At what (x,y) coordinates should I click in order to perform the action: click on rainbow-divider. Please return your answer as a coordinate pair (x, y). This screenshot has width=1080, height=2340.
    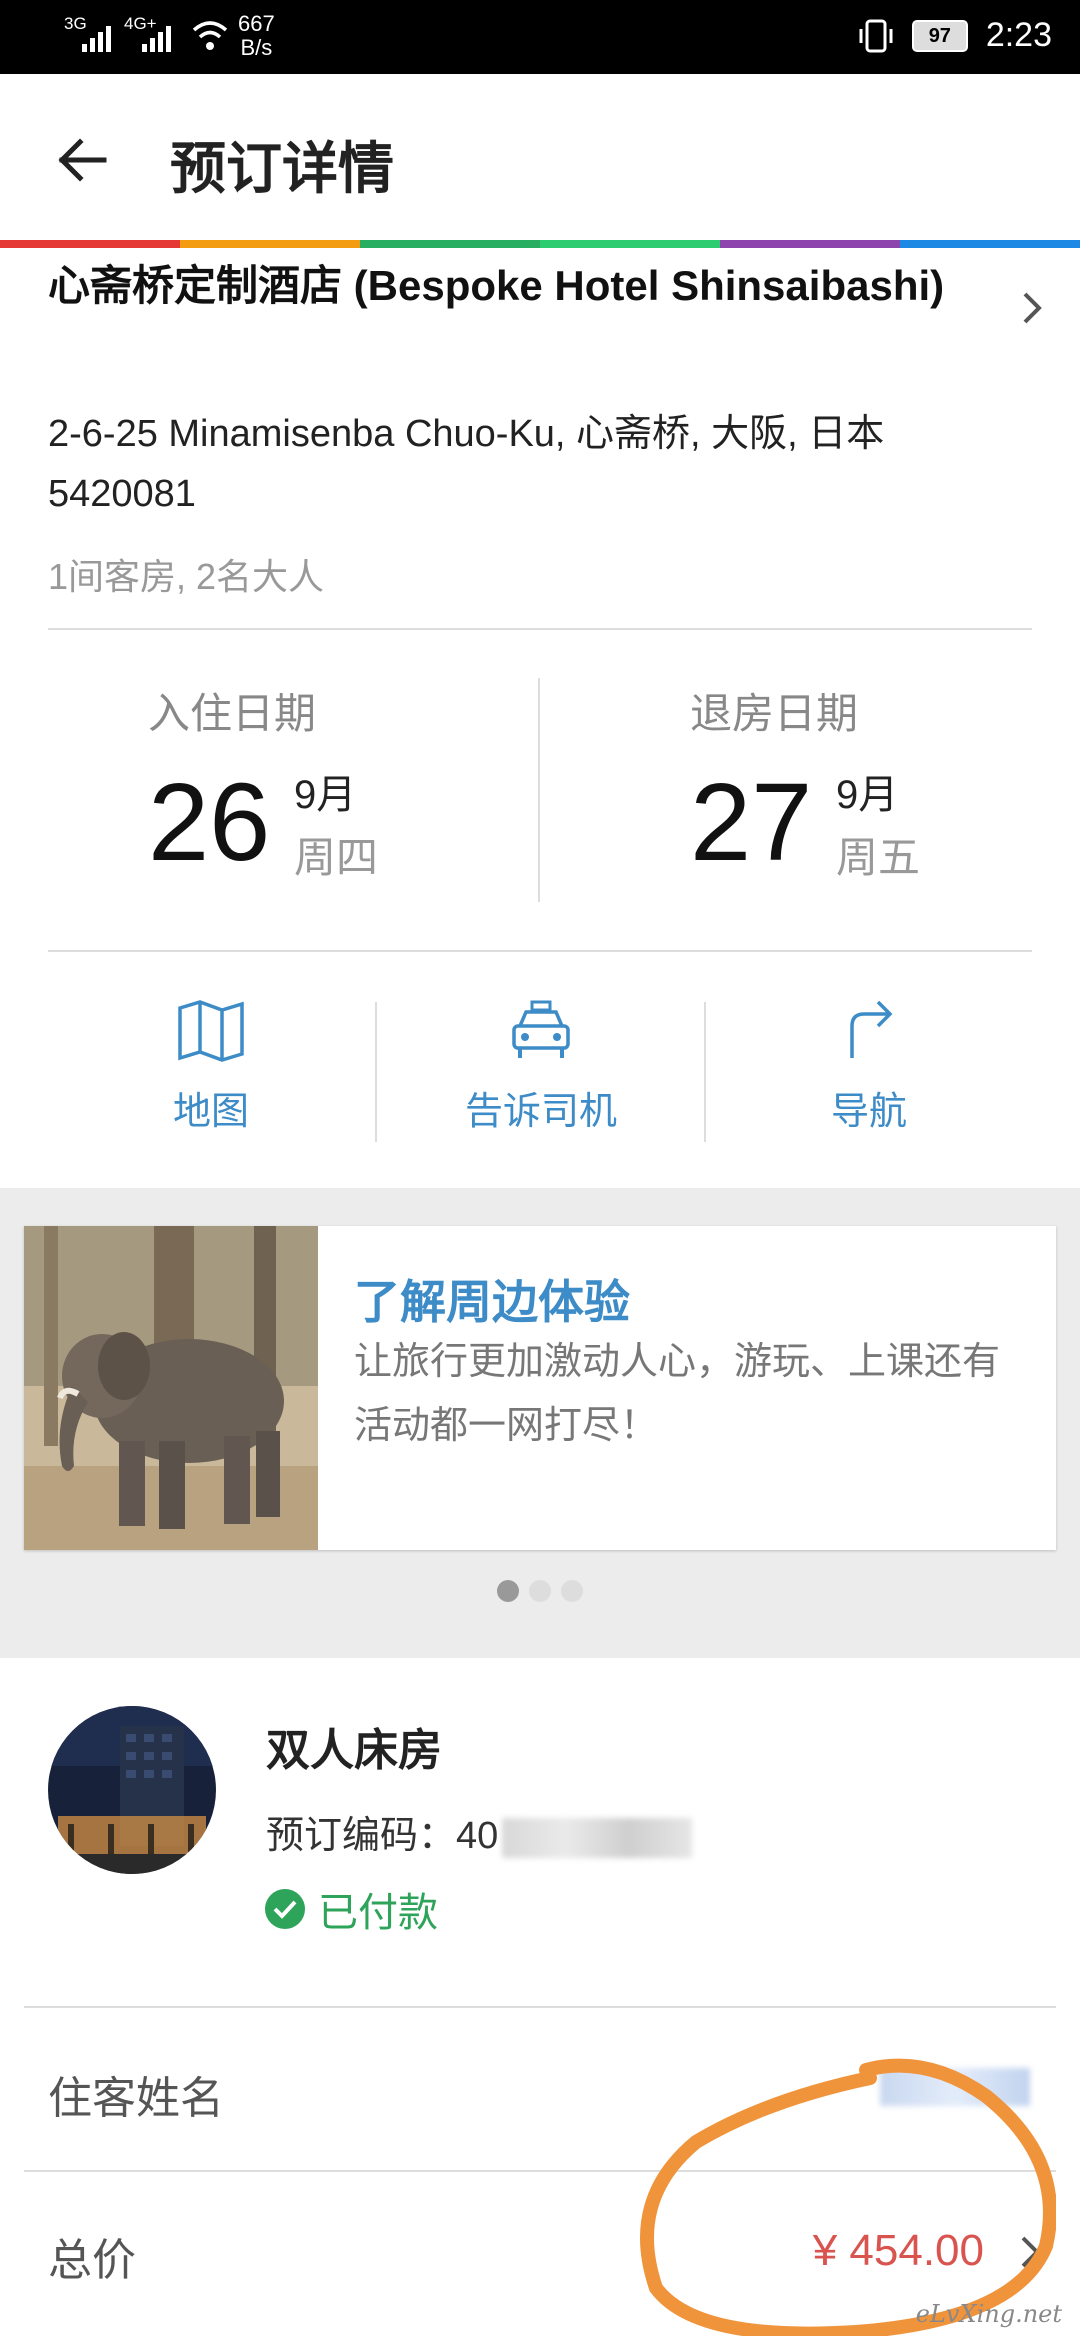
    Looking at the image, I should click on (540, 244).